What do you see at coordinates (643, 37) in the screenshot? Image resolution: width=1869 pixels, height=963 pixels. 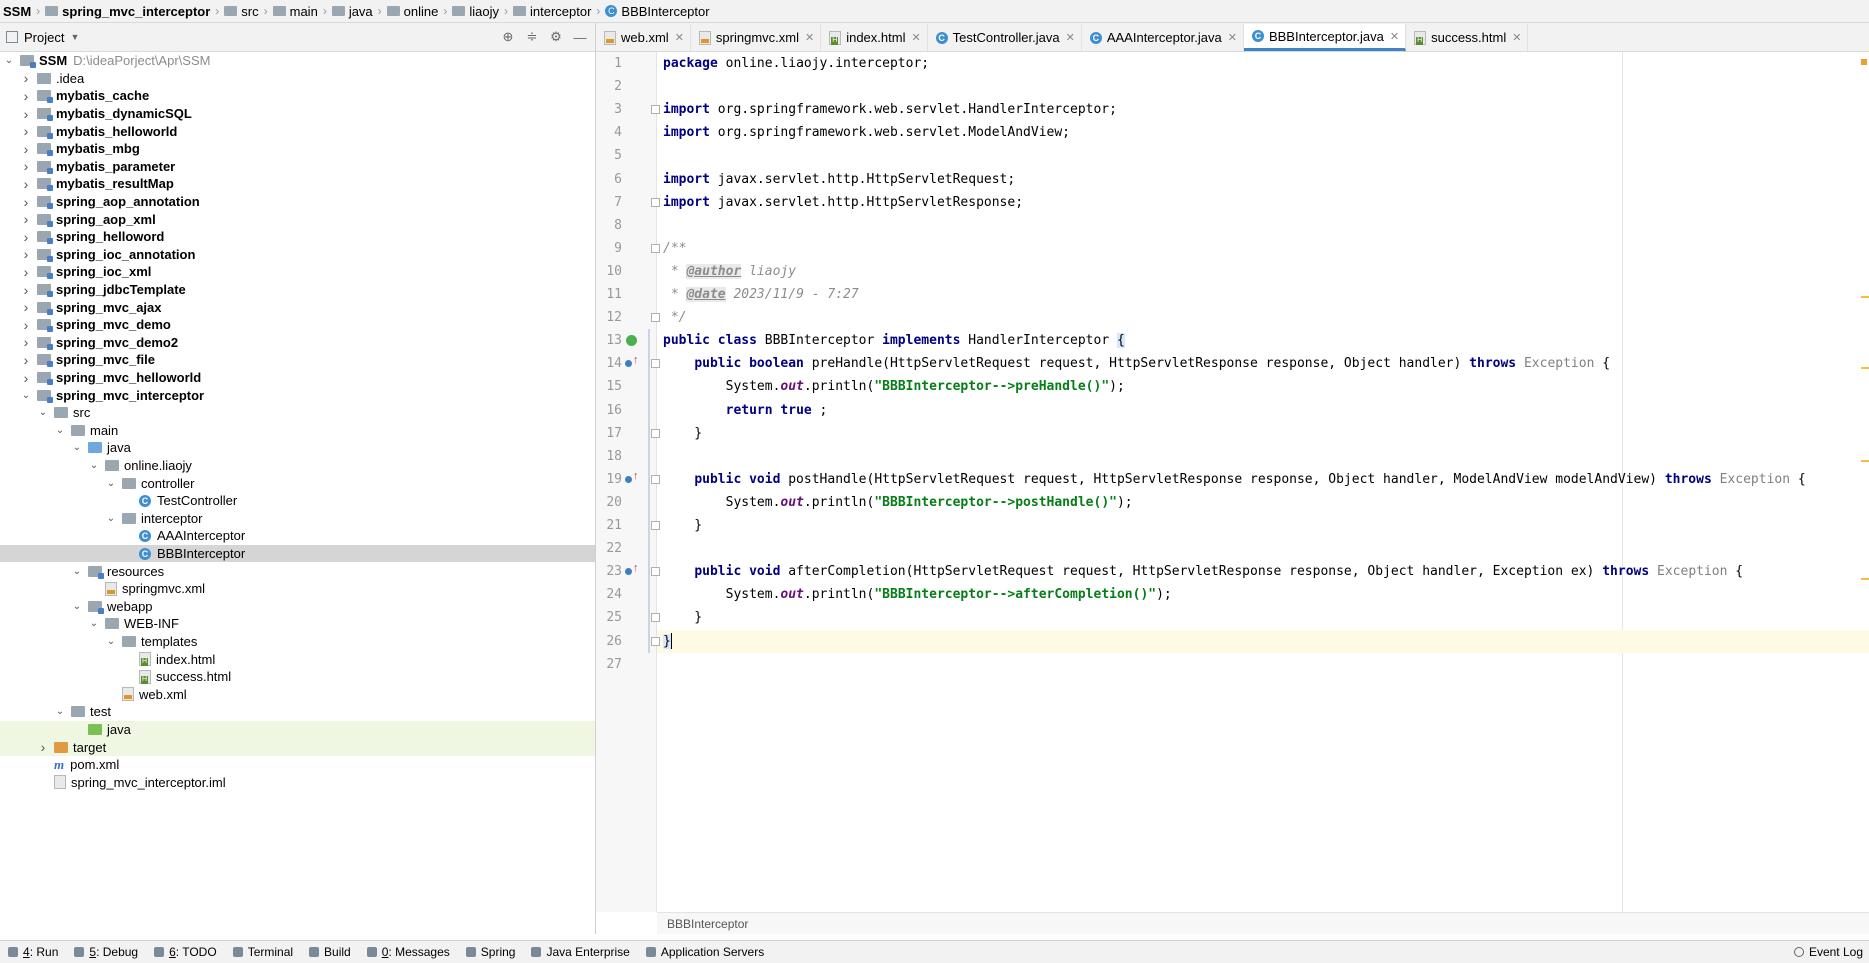 I see `editor-tab: web.xml ✕` at bounding box center [643, 37].